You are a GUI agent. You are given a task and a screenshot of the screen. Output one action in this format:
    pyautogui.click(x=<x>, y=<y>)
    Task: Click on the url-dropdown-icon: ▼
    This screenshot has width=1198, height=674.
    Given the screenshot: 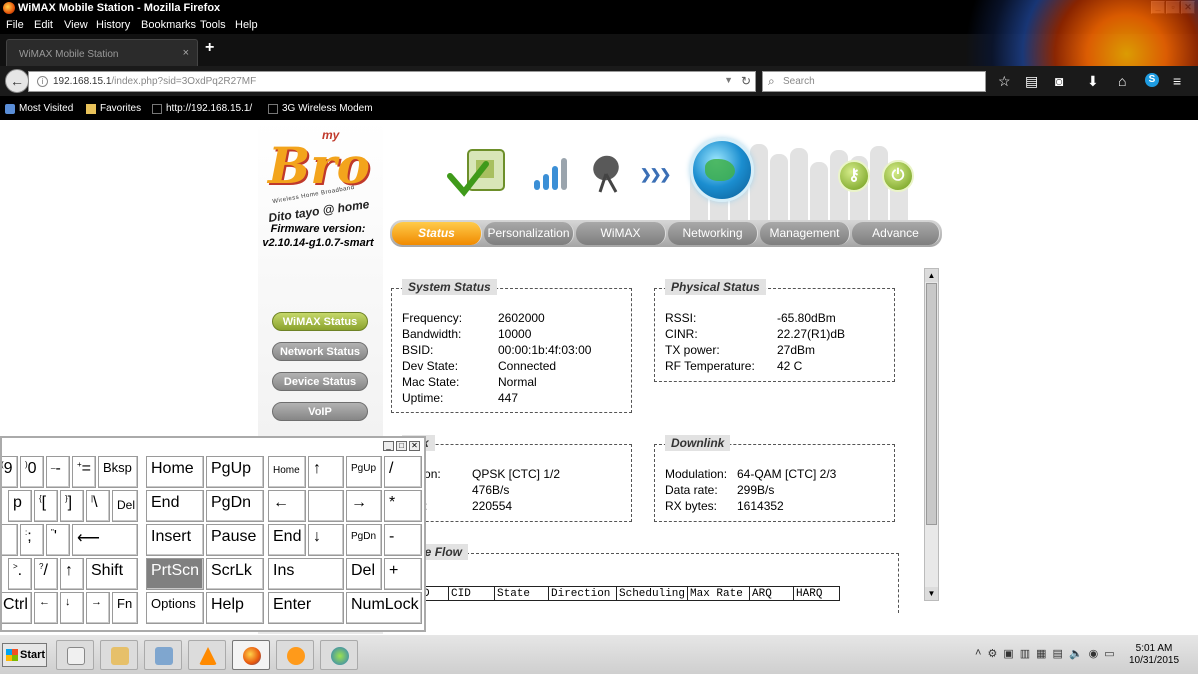 What is the action you would take?
    pyautogui.click(x=728, y=80)
    